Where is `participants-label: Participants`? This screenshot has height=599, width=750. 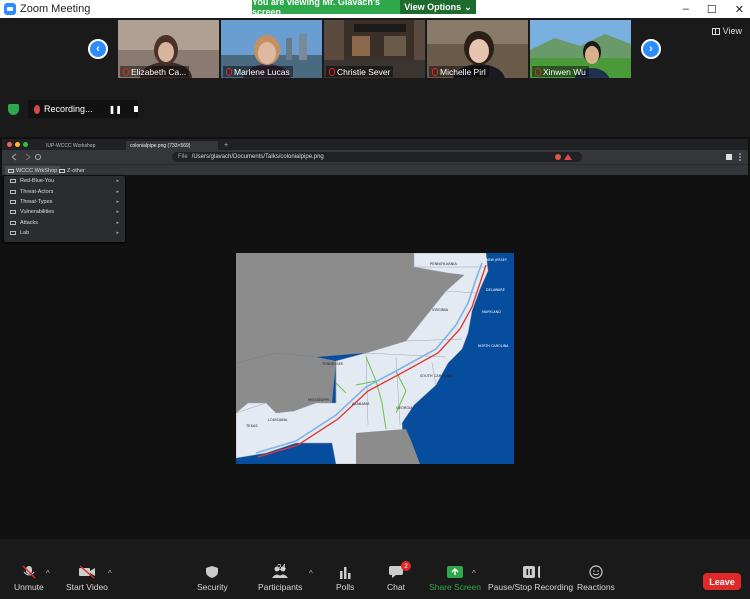 participants-label: Participants is located at coordinates (280, 587).